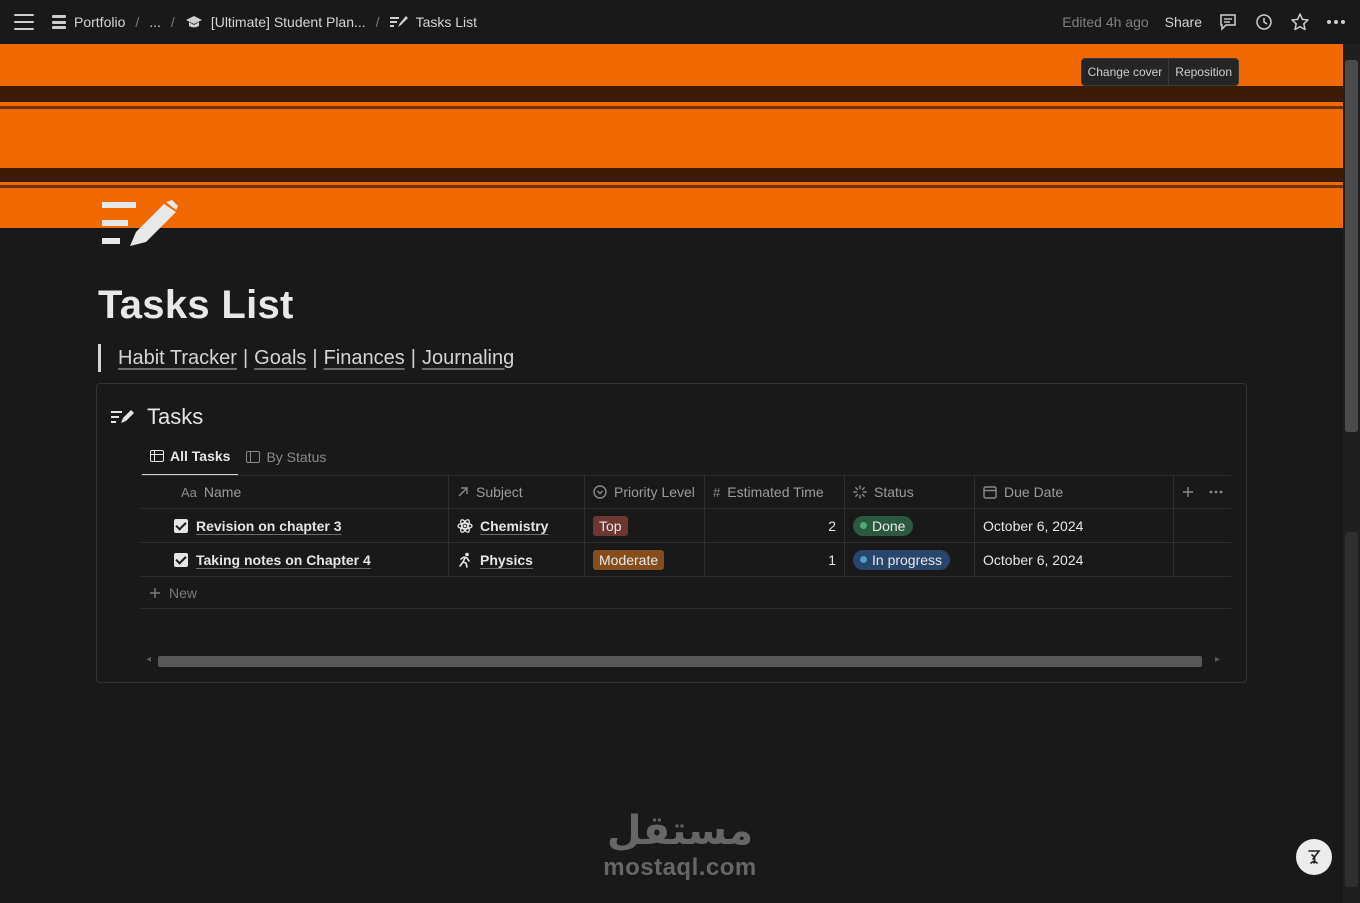  I want to click on column-header-due-date: Due Date, so click(1074, 492).